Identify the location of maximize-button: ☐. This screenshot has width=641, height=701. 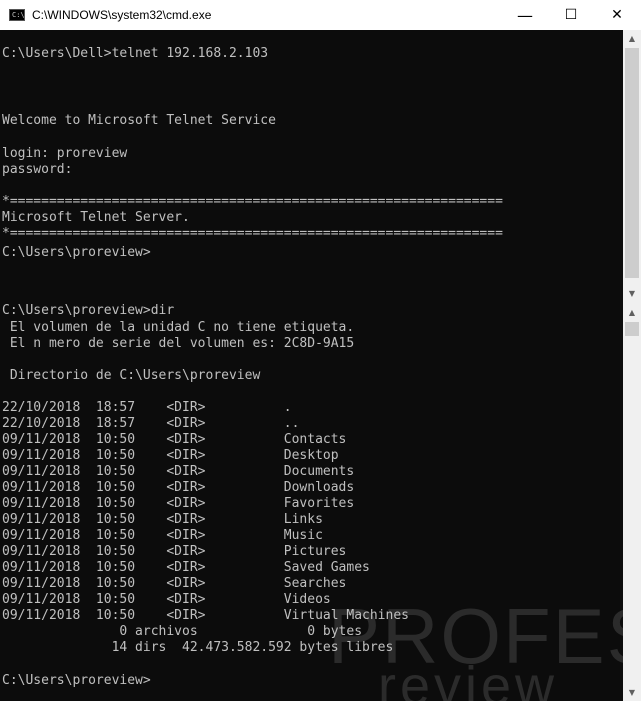
(571, 15).